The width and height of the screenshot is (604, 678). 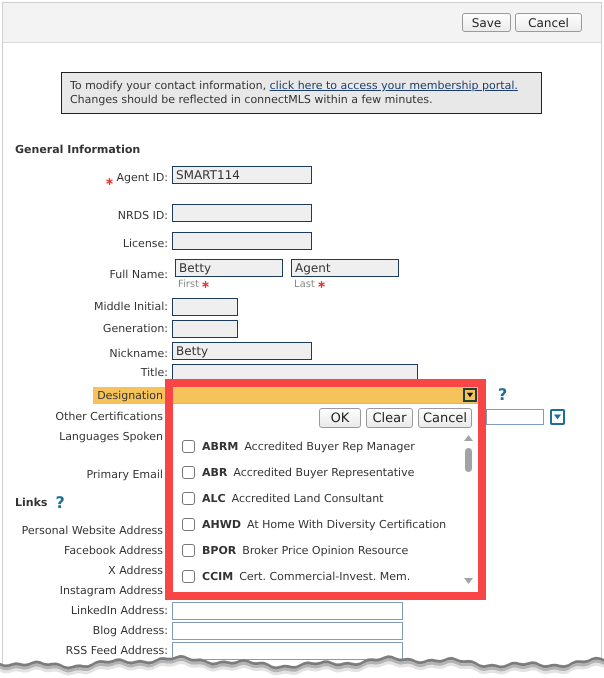 I want to click on designation-name: Accredited Buyer Representative, so click(x=323, y=472).